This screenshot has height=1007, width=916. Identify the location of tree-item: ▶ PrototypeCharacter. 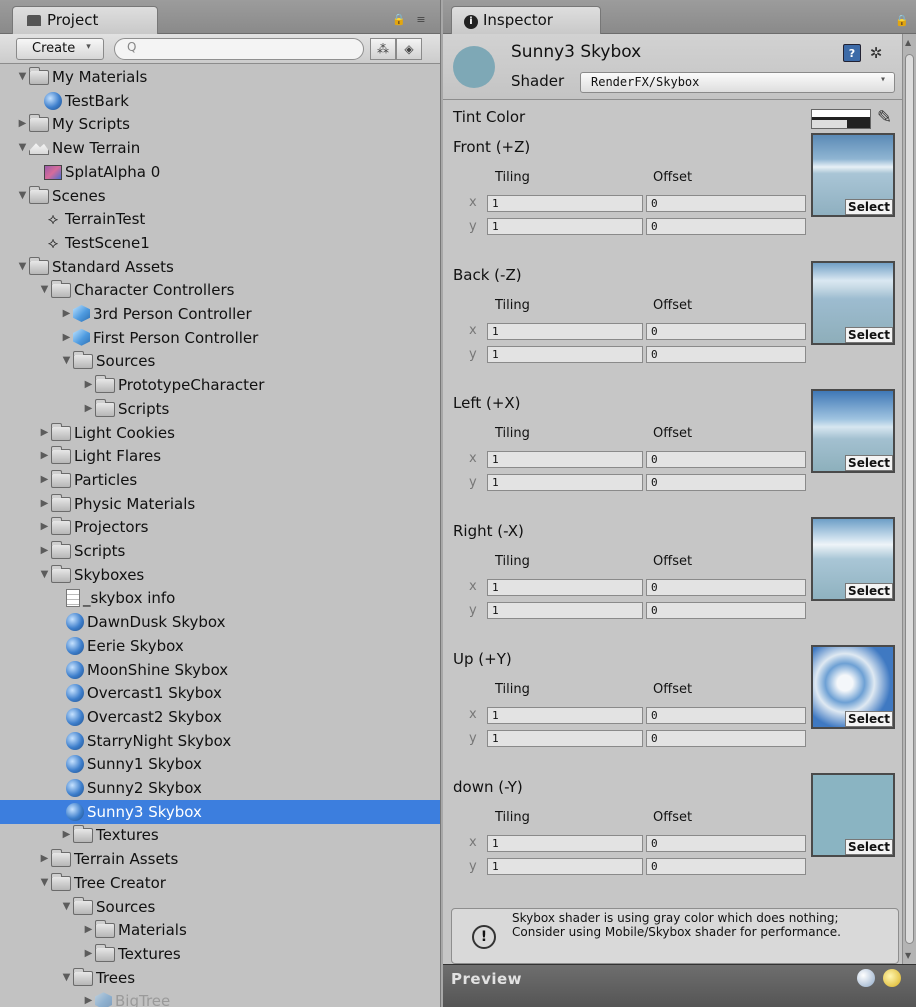
(220, 385).